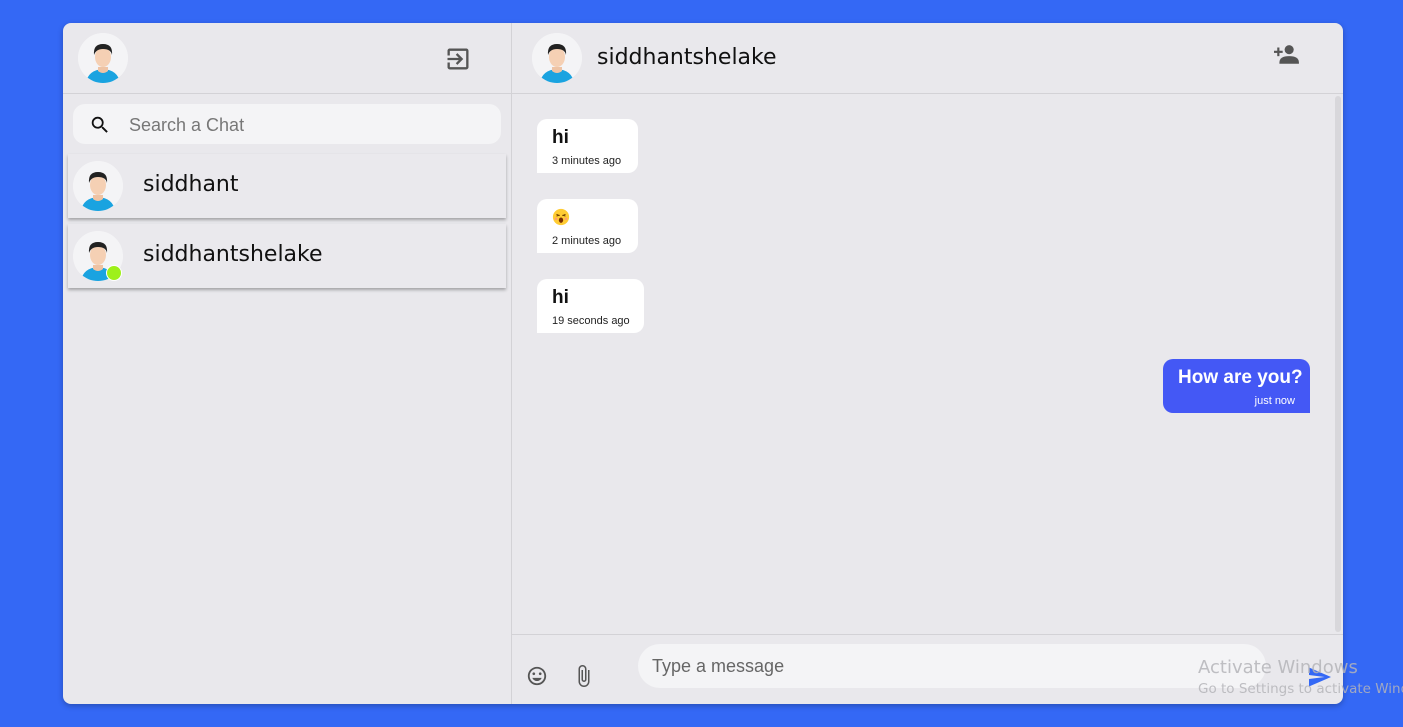 The height and width of the screenshot is (727, 1403). Describe the element at coordinates (1338, 364) in the screenshot. I see `message-list-scrollbar` at that location.